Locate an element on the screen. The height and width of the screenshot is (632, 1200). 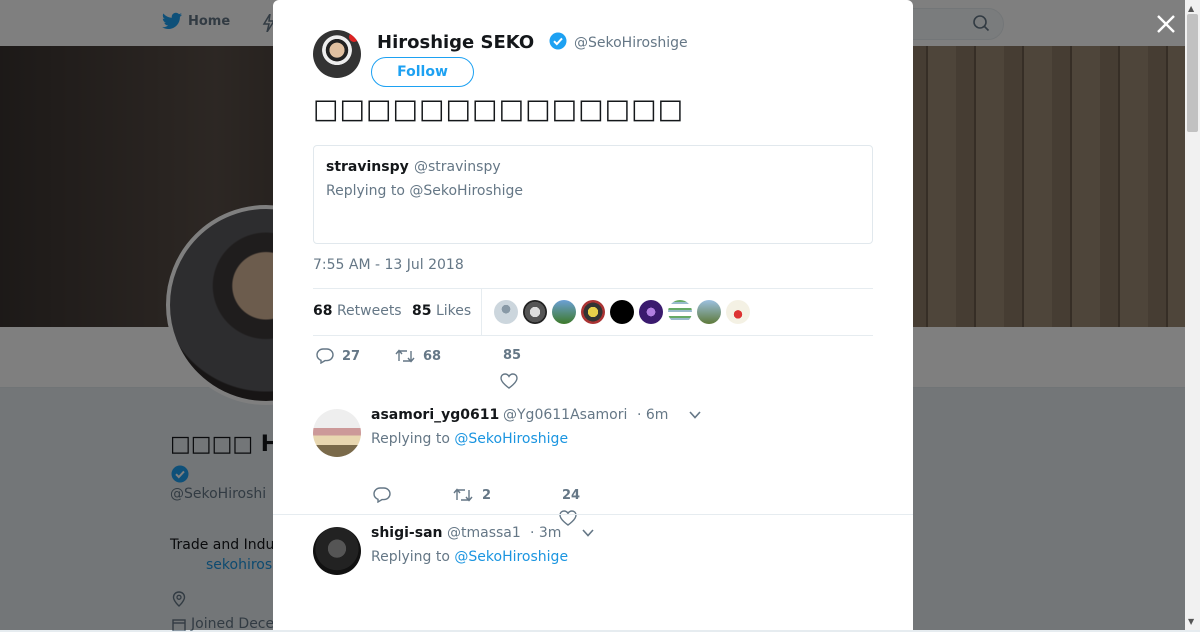
retweets-stat: 68 Retweets is located at coordinates (357, 311).